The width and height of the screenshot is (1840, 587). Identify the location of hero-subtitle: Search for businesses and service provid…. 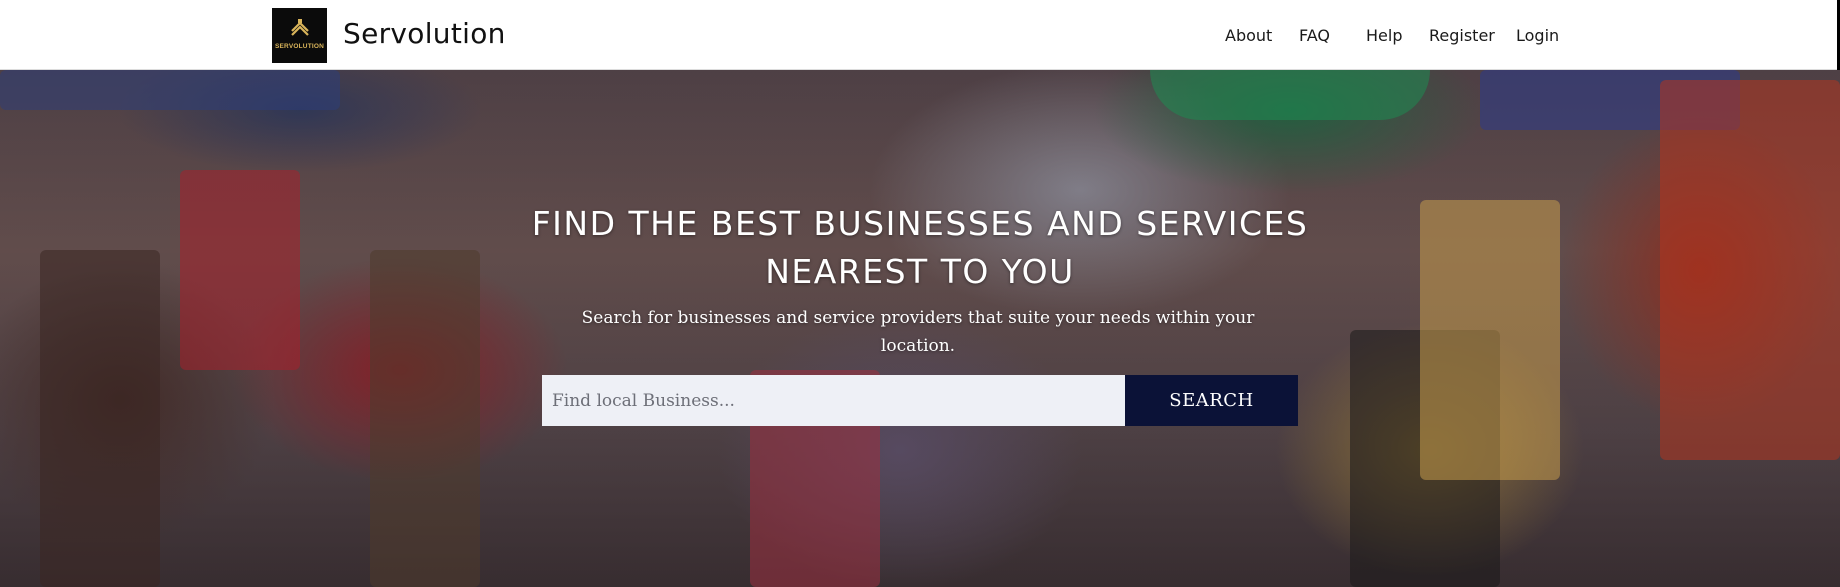
(918, 332).